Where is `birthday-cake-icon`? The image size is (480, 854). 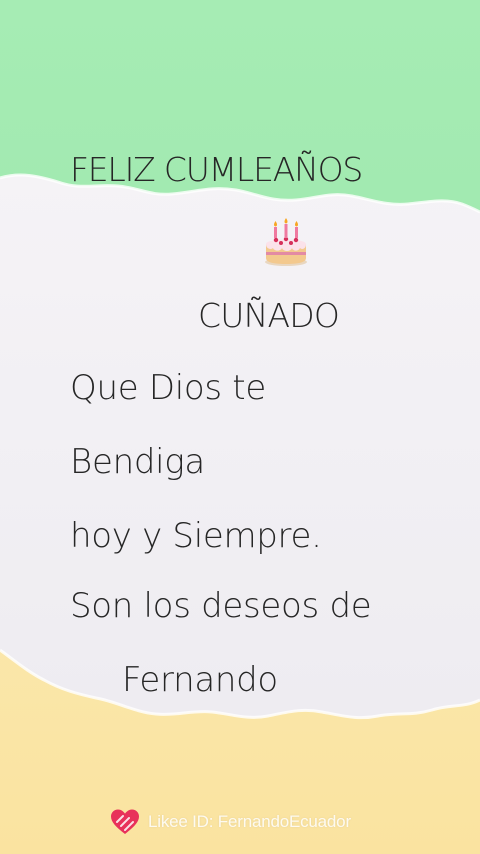 birthday-cake-icon is located at coordinates (286, 243).